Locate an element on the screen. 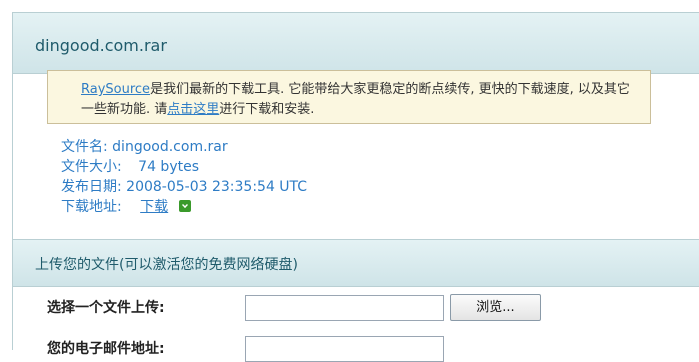 The height and width of the screenshot is (362, 699). file-size-label: 文件大小: is located at coordinates (91, 167).